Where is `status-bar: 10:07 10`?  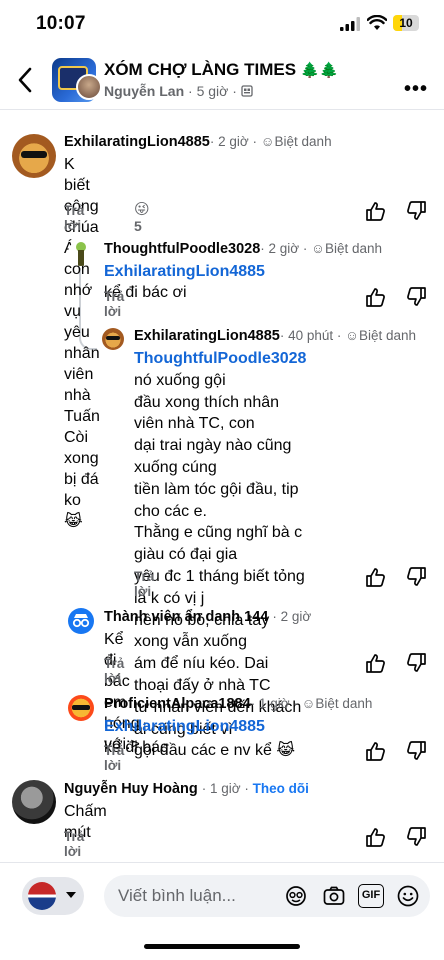 status-bar: 10:07 10 is located at coordinates (222, 24).